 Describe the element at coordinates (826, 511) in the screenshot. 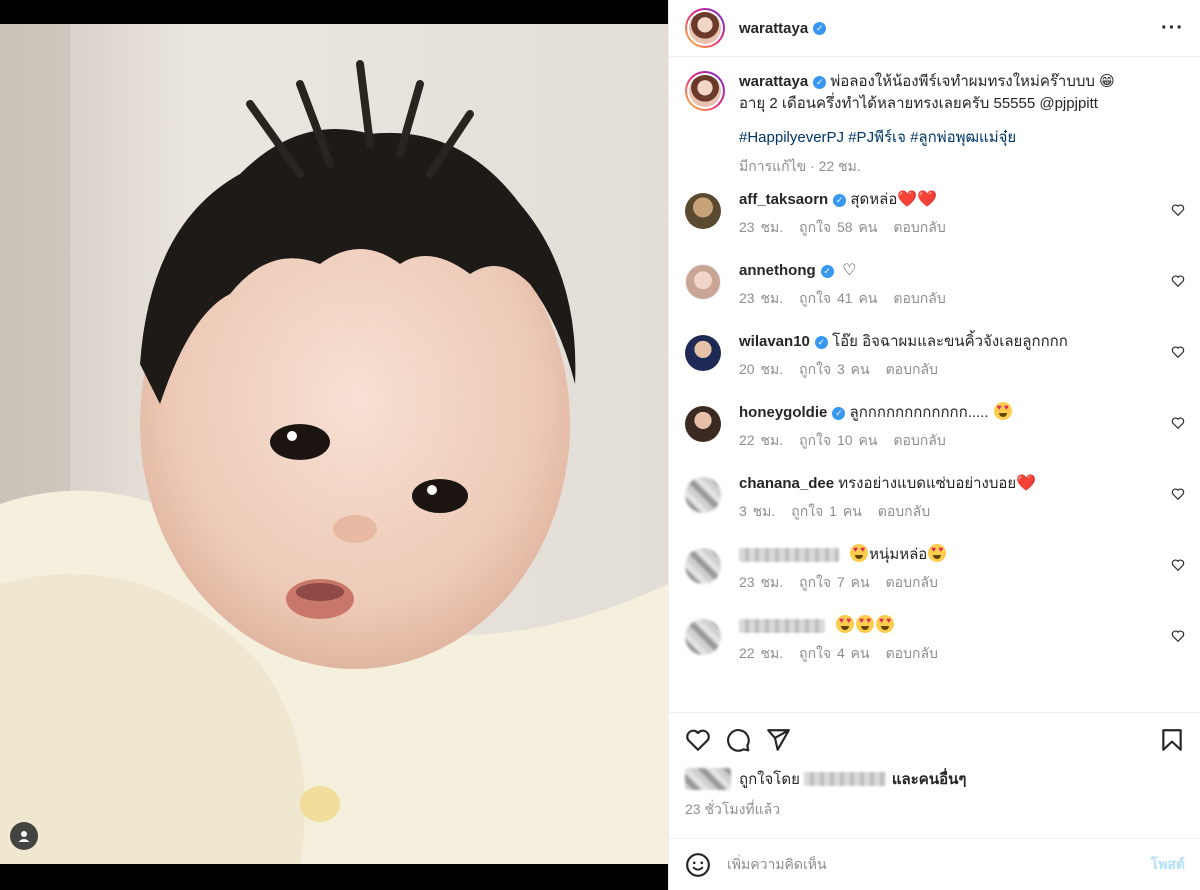

I see `comment-likes: ถูกใจ 1 คน` at that location.